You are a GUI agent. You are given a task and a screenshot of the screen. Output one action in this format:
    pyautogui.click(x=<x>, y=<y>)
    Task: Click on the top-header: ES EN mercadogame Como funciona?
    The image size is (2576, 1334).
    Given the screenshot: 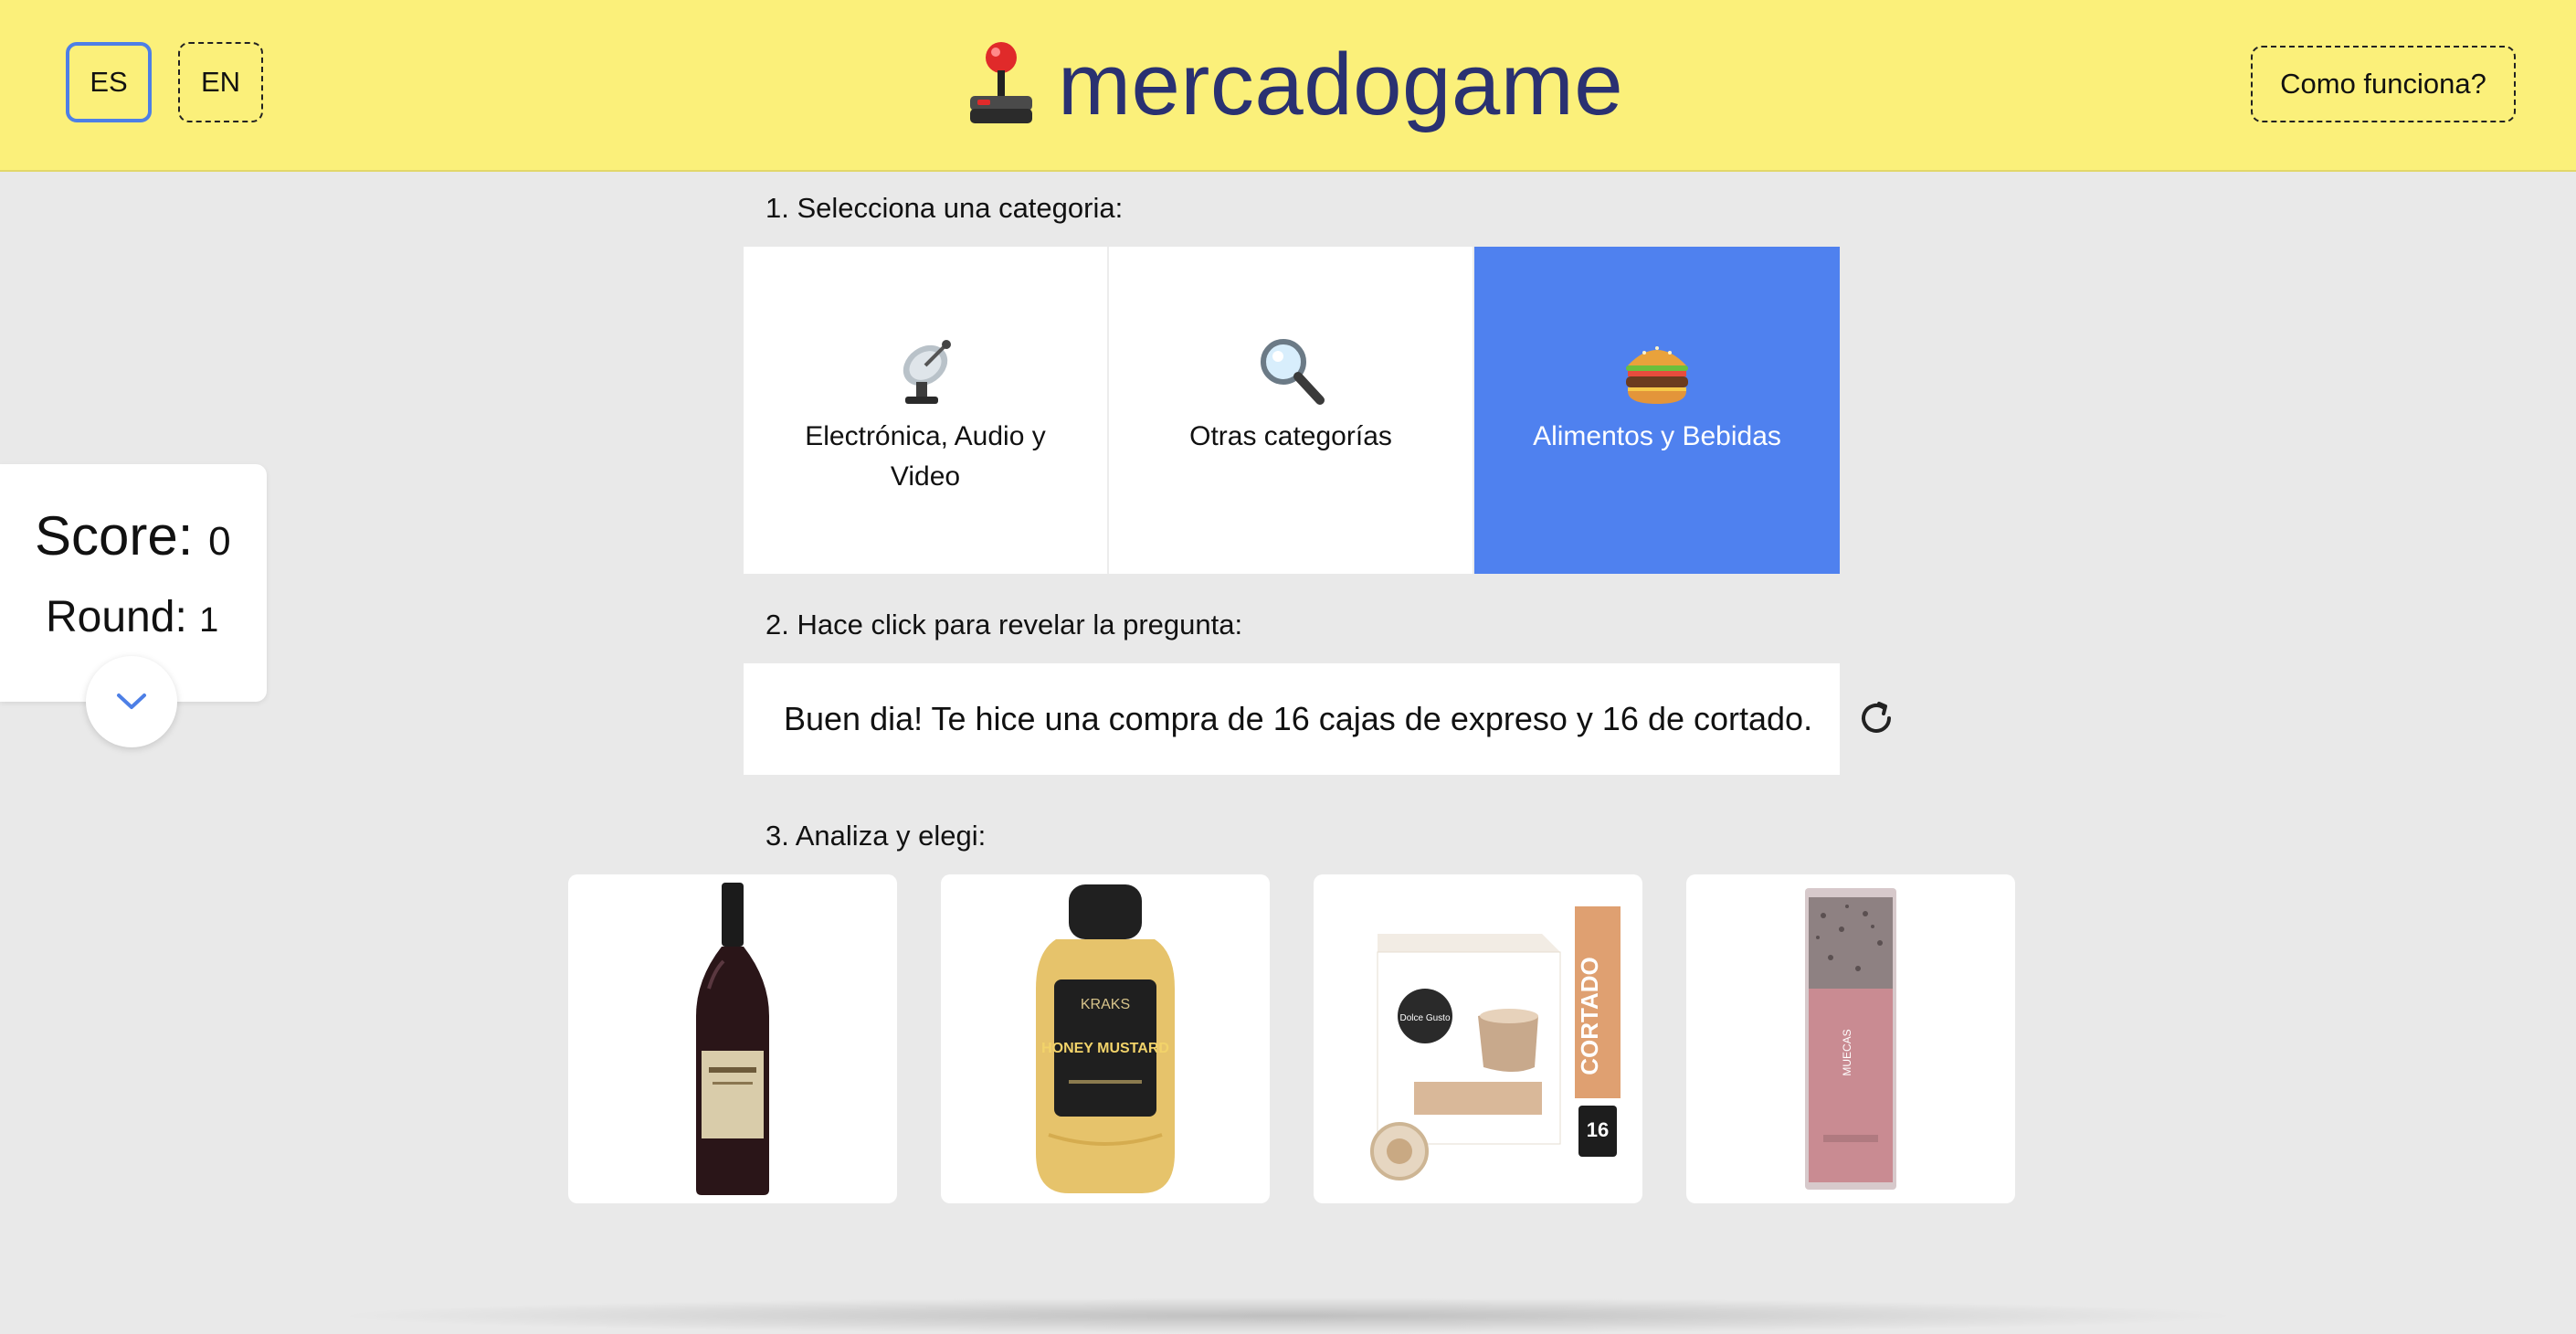 What is the action you would take?
    pyautogui.click(x=1288, y=86)
    